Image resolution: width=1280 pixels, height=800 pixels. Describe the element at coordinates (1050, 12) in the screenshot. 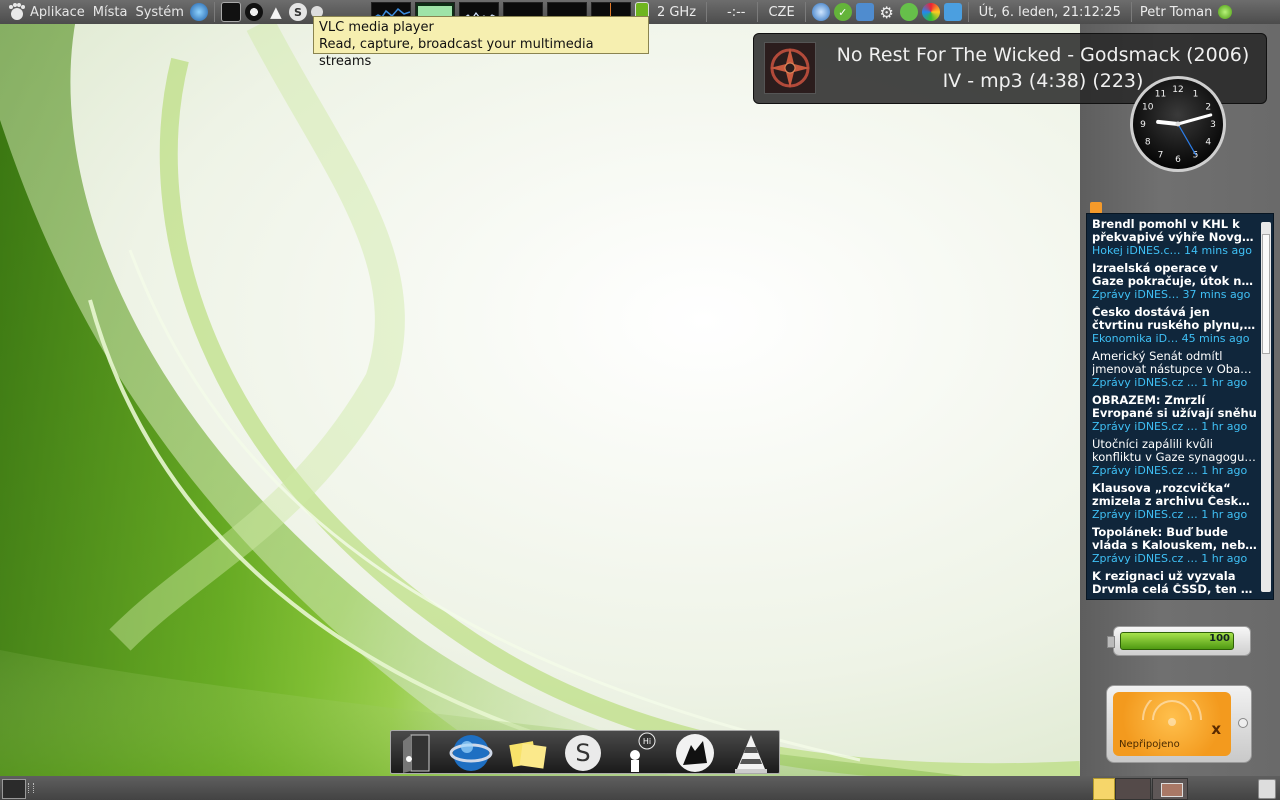

I see `clock-datetime: Út, 6. leden, 21:12:25` at that location.